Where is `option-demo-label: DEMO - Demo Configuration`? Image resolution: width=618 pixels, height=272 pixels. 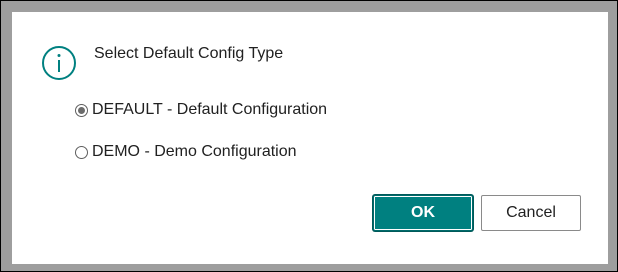
option-demo-label: DEMO - Demo Configuration is located at coordinates (194, 152).